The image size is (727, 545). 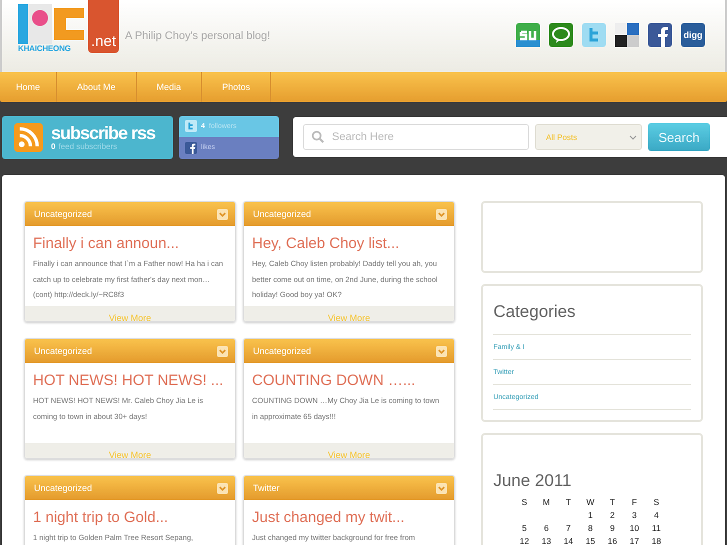 I want to click on weekday-label: W, so click(x=590, y=502).